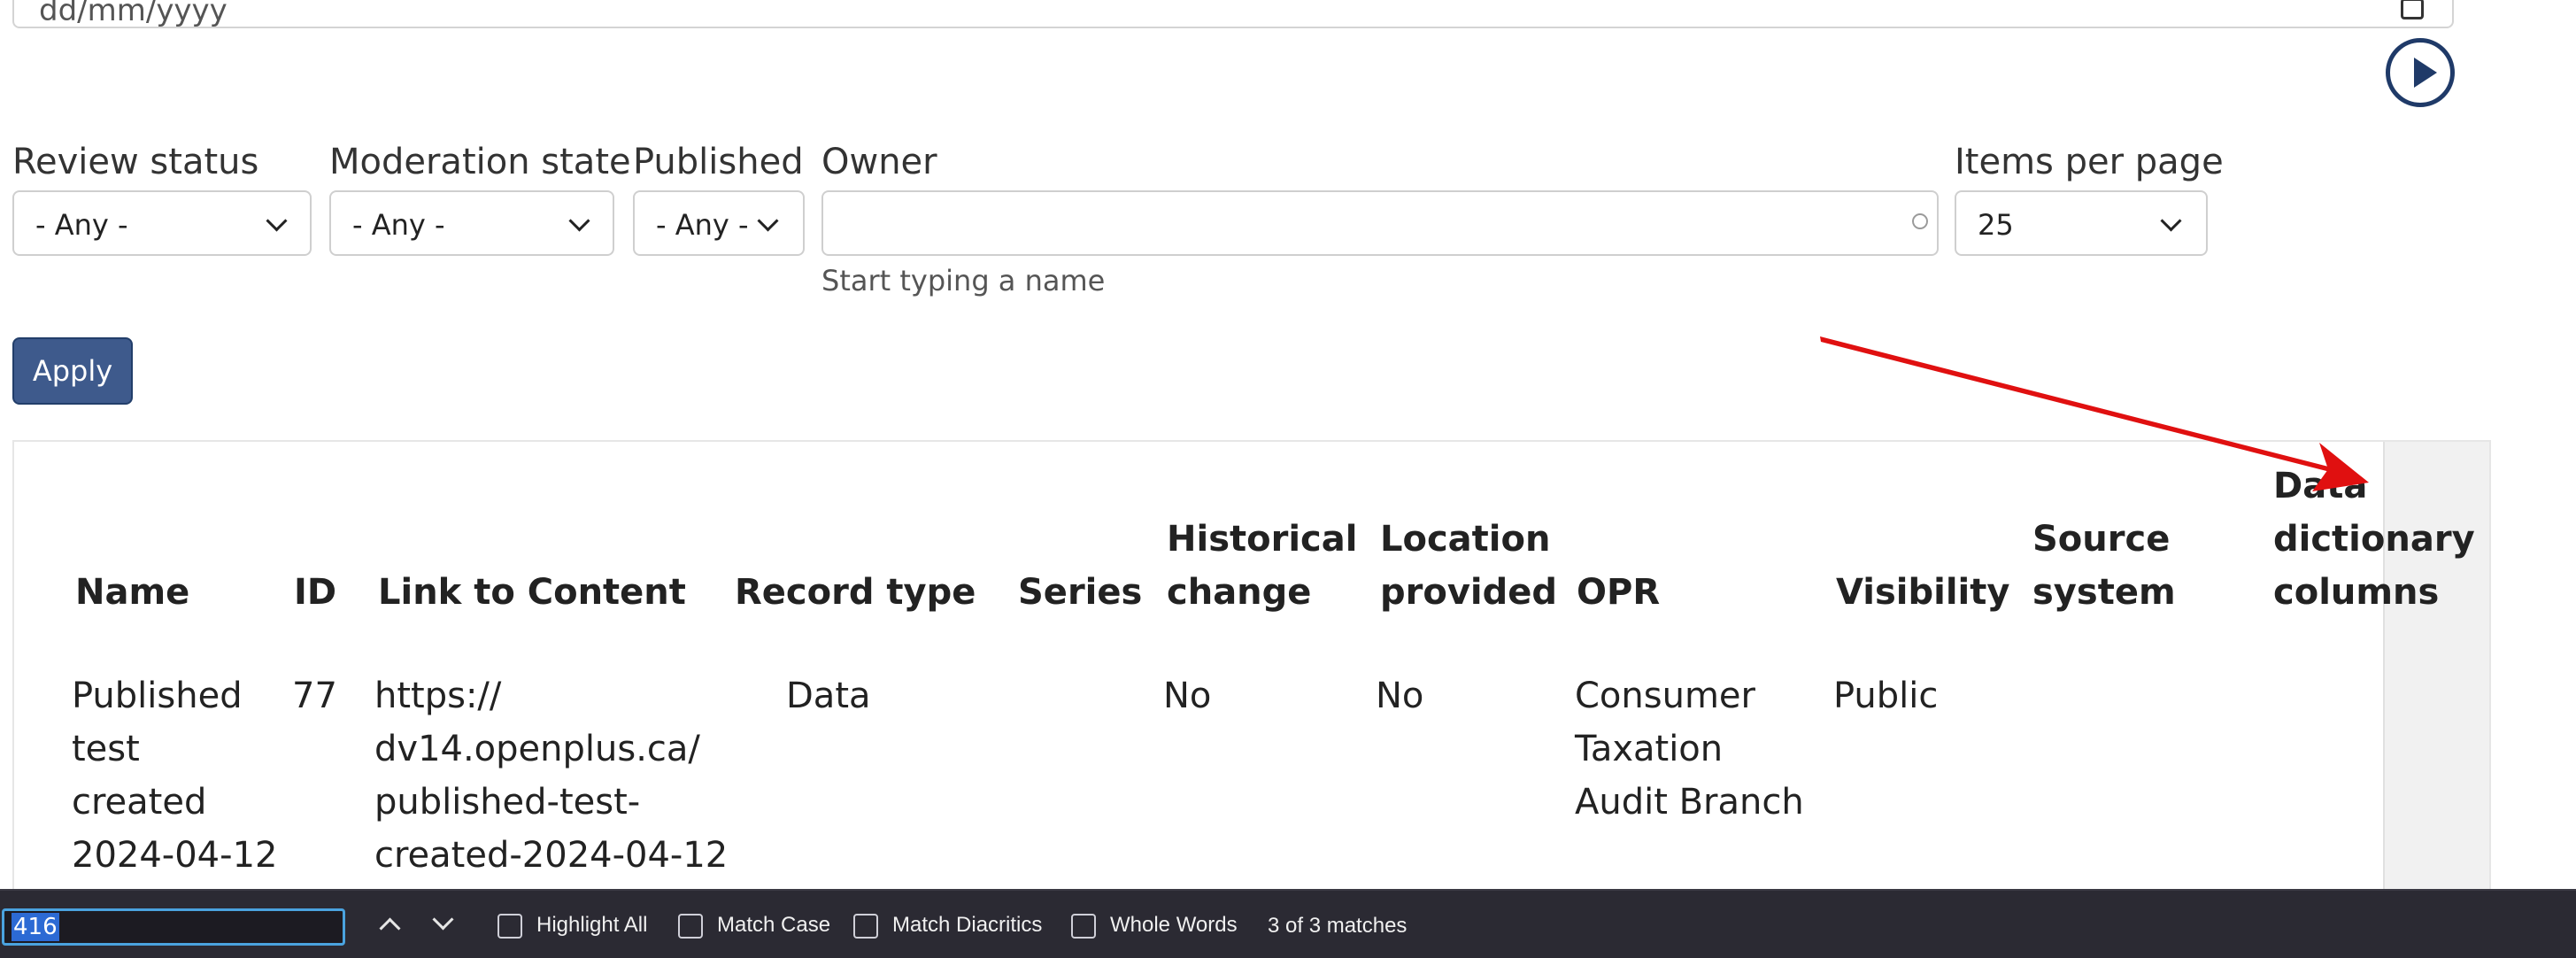  What do you see at coordinates (1619, 592) in the screenshot?
I see `header-opr: OPR` at bounding box center [1619, 592].